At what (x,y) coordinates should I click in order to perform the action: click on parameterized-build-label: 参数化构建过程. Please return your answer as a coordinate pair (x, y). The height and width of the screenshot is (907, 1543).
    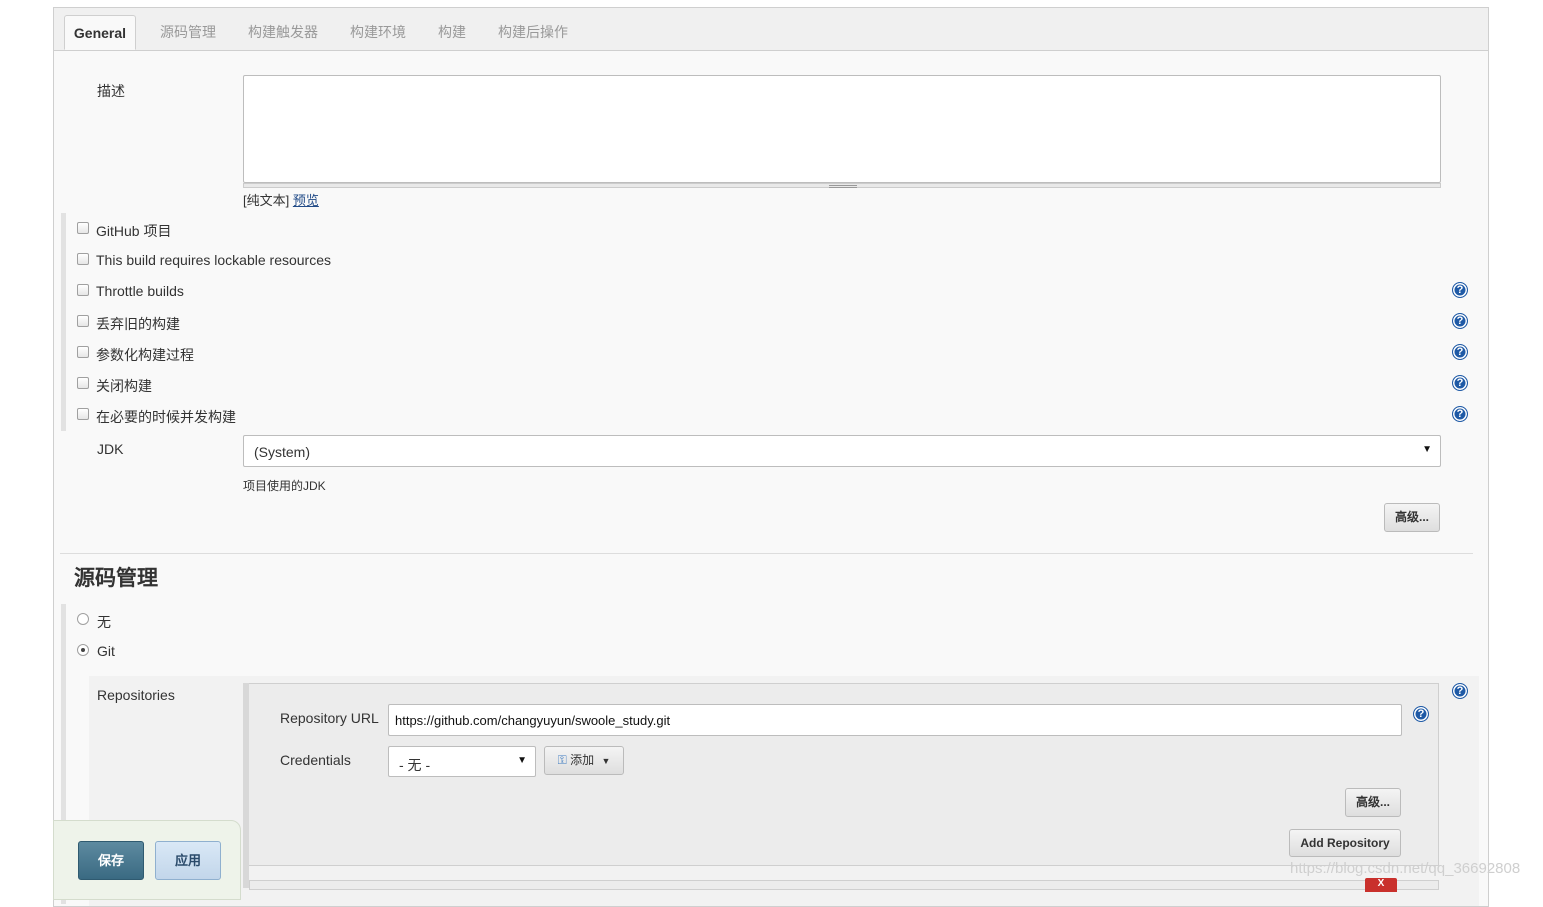
    Looking at the image, I should click on (145, 355).